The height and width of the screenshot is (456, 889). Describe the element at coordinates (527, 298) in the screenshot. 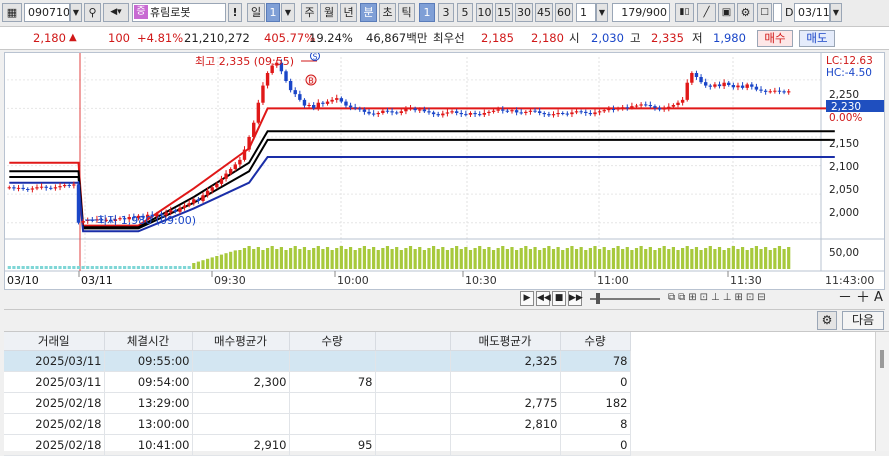

I see `play-button: ▶` at that location.